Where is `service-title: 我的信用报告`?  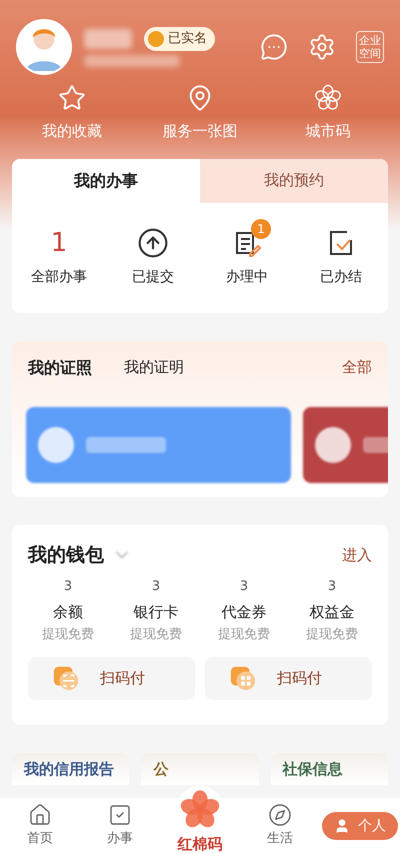 service-title: 我的信用报告 is located at coordinates (69, 769).